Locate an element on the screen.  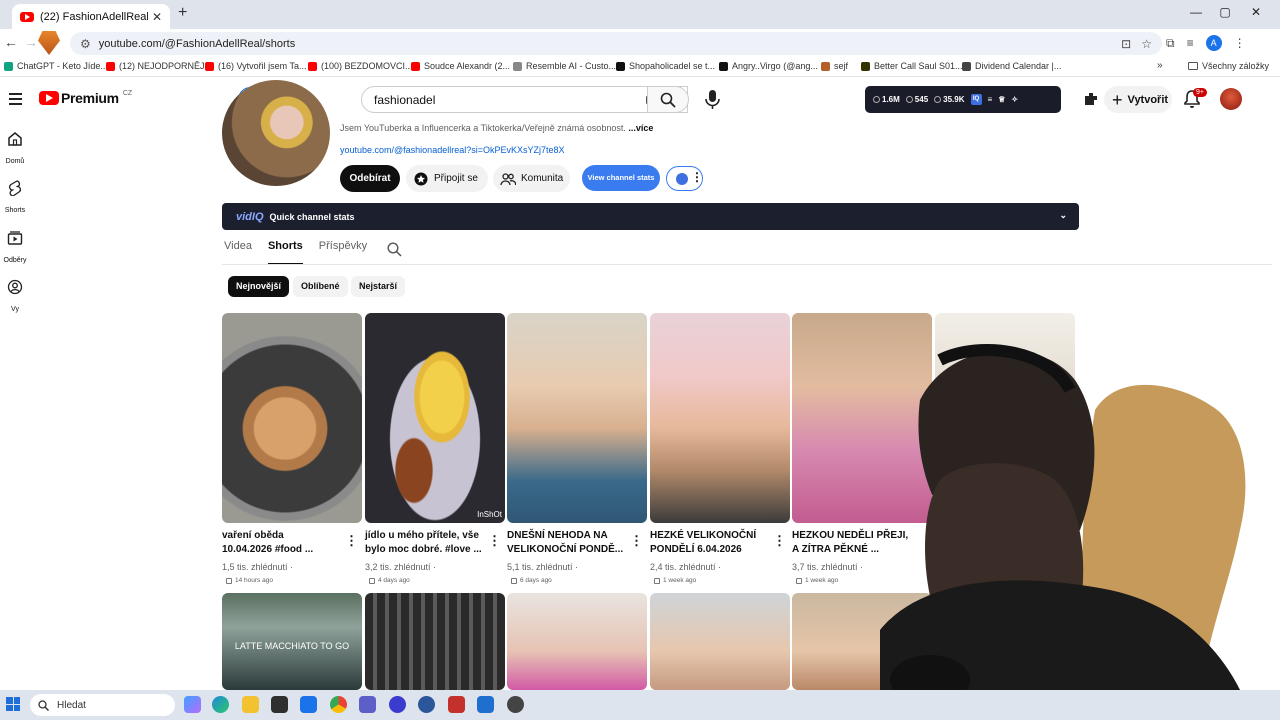
extension-fox-icon is located at coordinates (49, 43).